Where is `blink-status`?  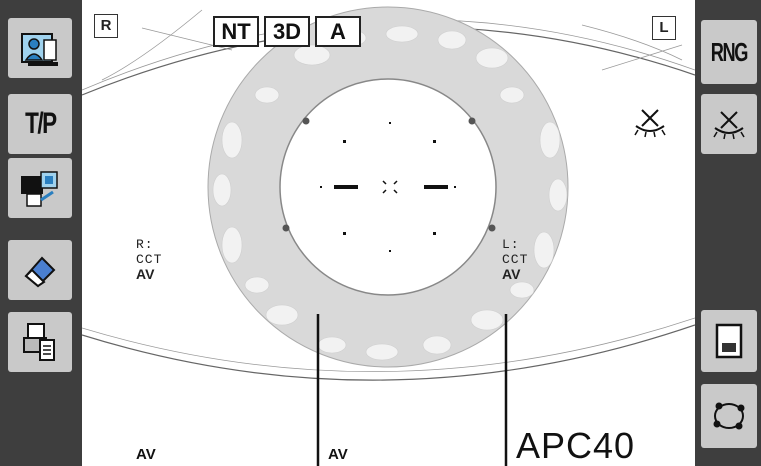
blink-status is located at coordinates (650, 124).